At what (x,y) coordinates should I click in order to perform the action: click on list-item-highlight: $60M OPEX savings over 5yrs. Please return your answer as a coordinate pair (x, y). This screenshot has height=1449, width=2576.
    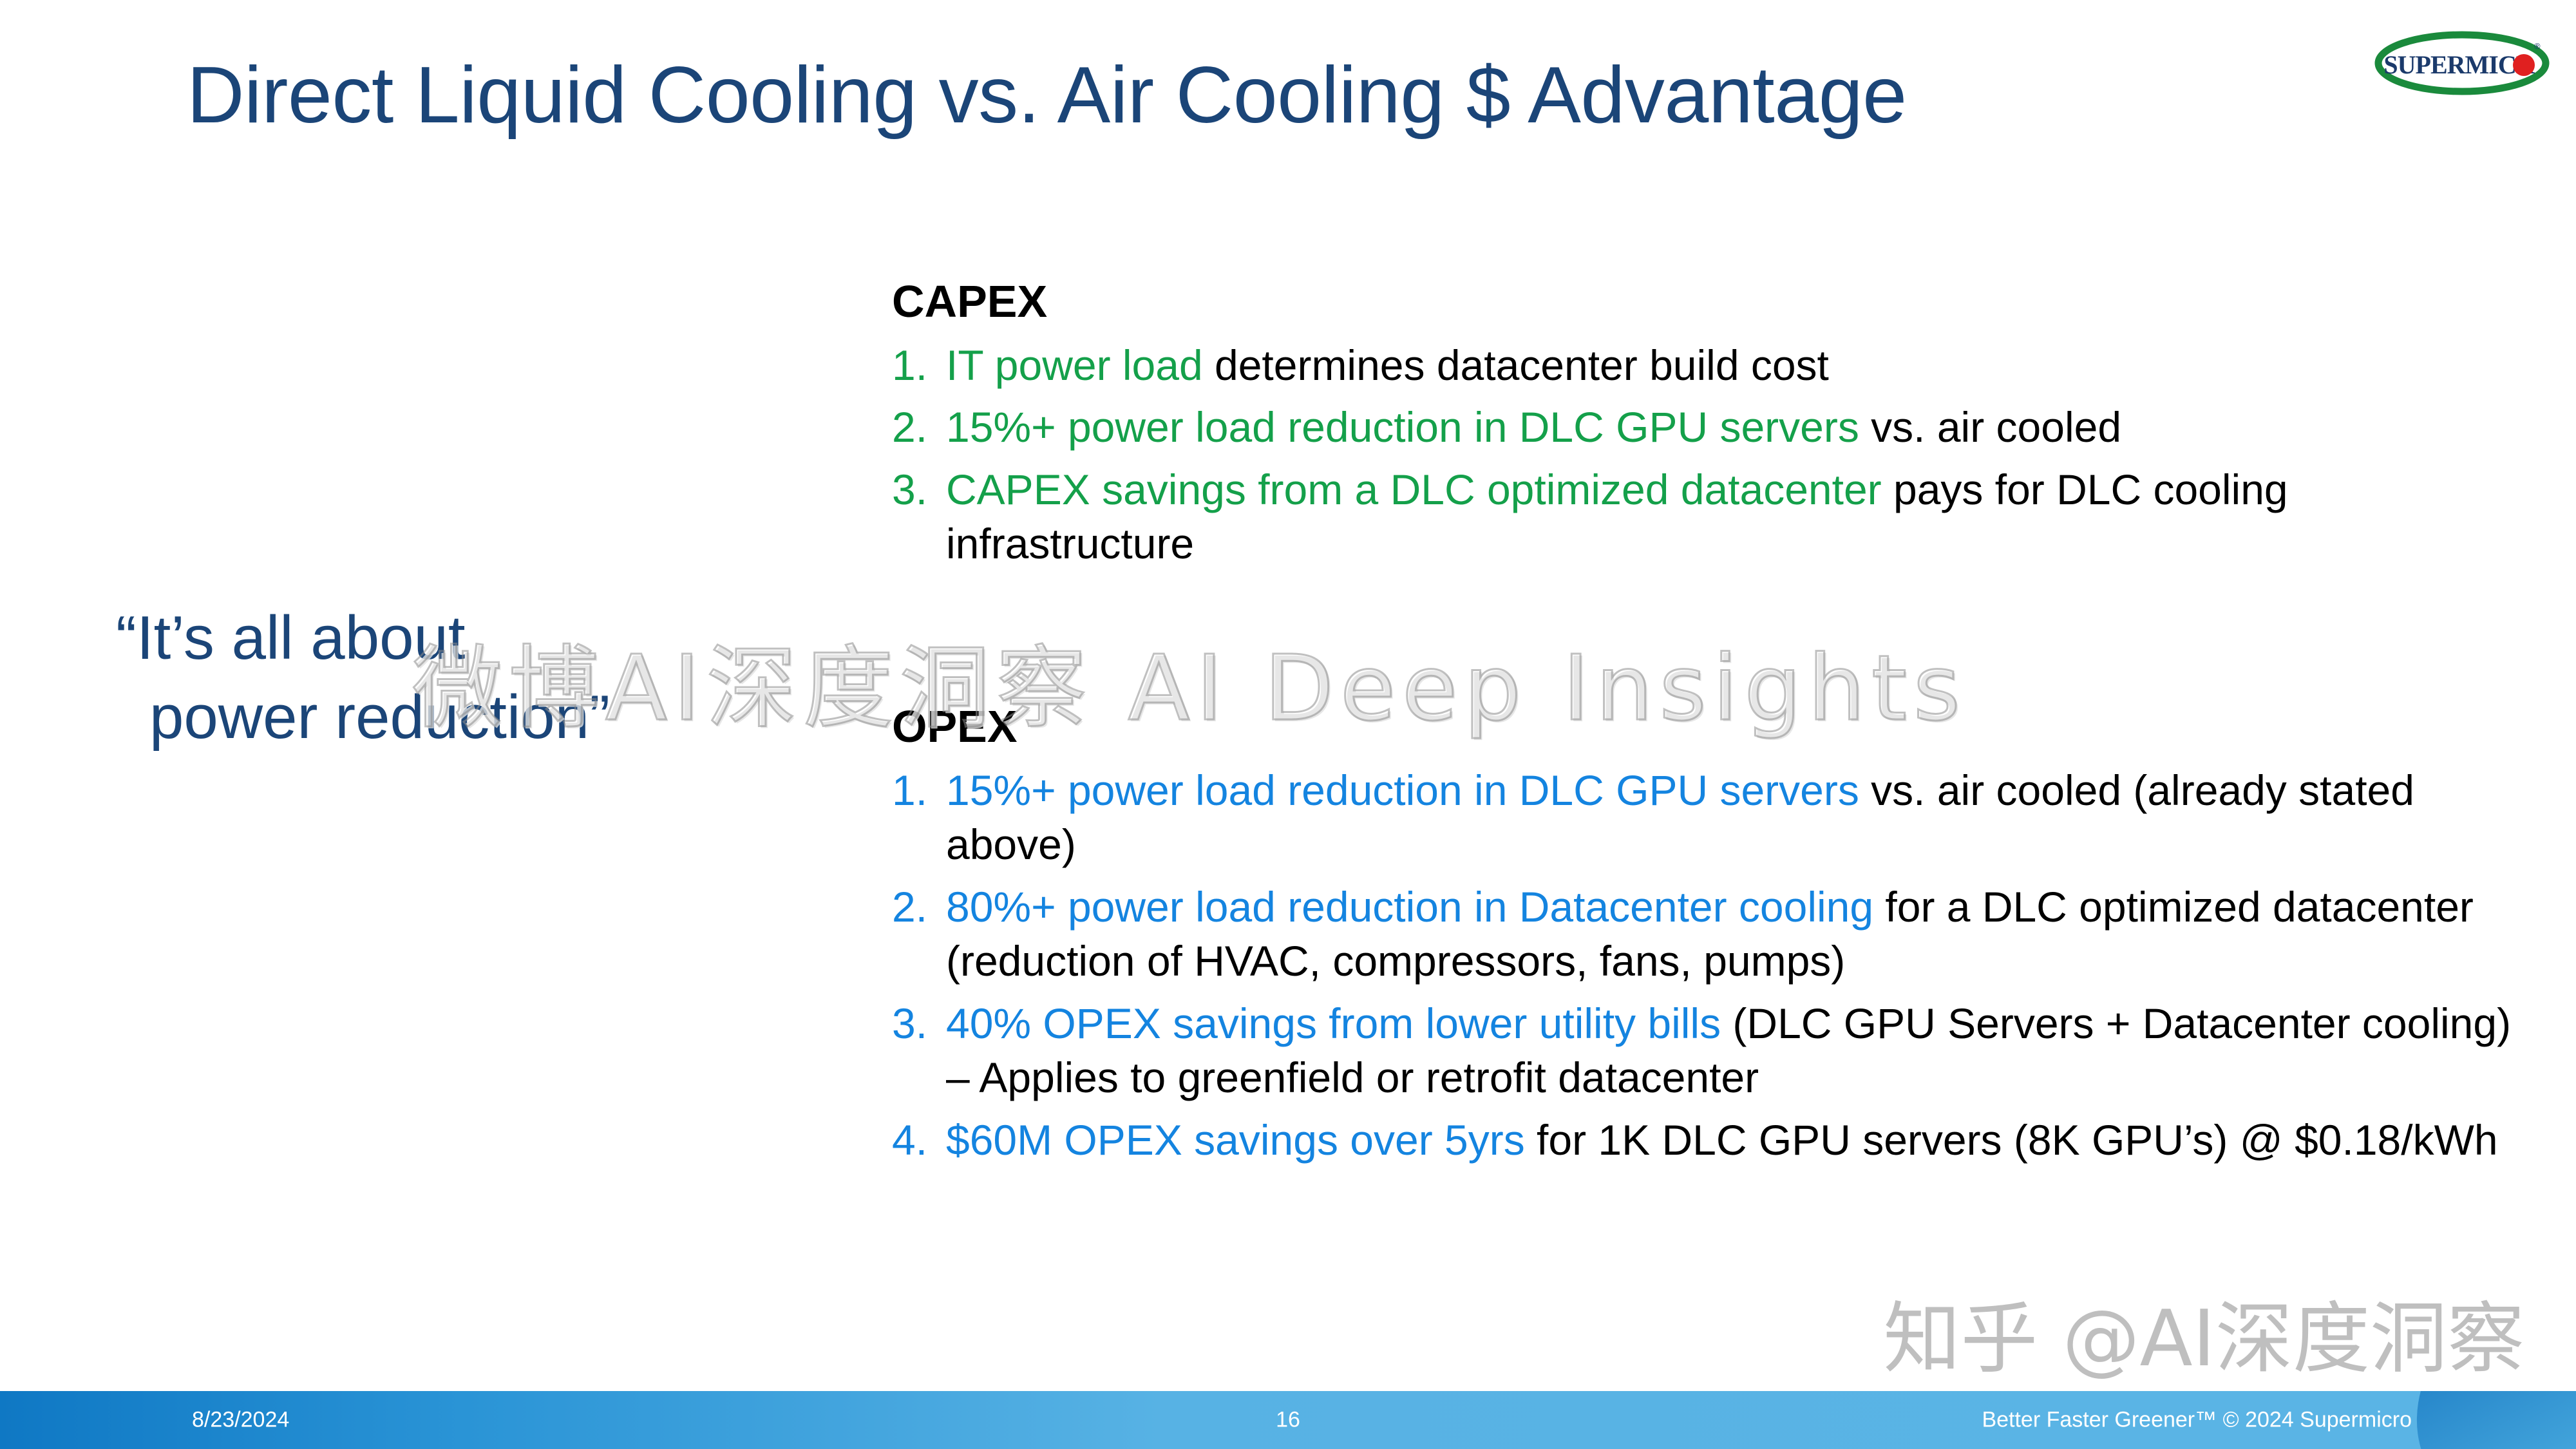
    Looking at the image, I should click on (1235, 1139).